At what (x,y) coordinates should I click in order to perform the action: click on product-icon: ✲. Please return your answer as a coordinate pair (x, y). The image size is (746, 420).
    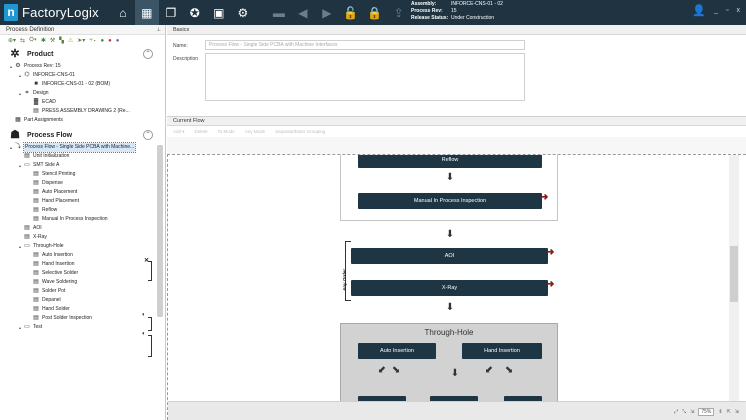
    Looking at the image, I should click on (15, 54).